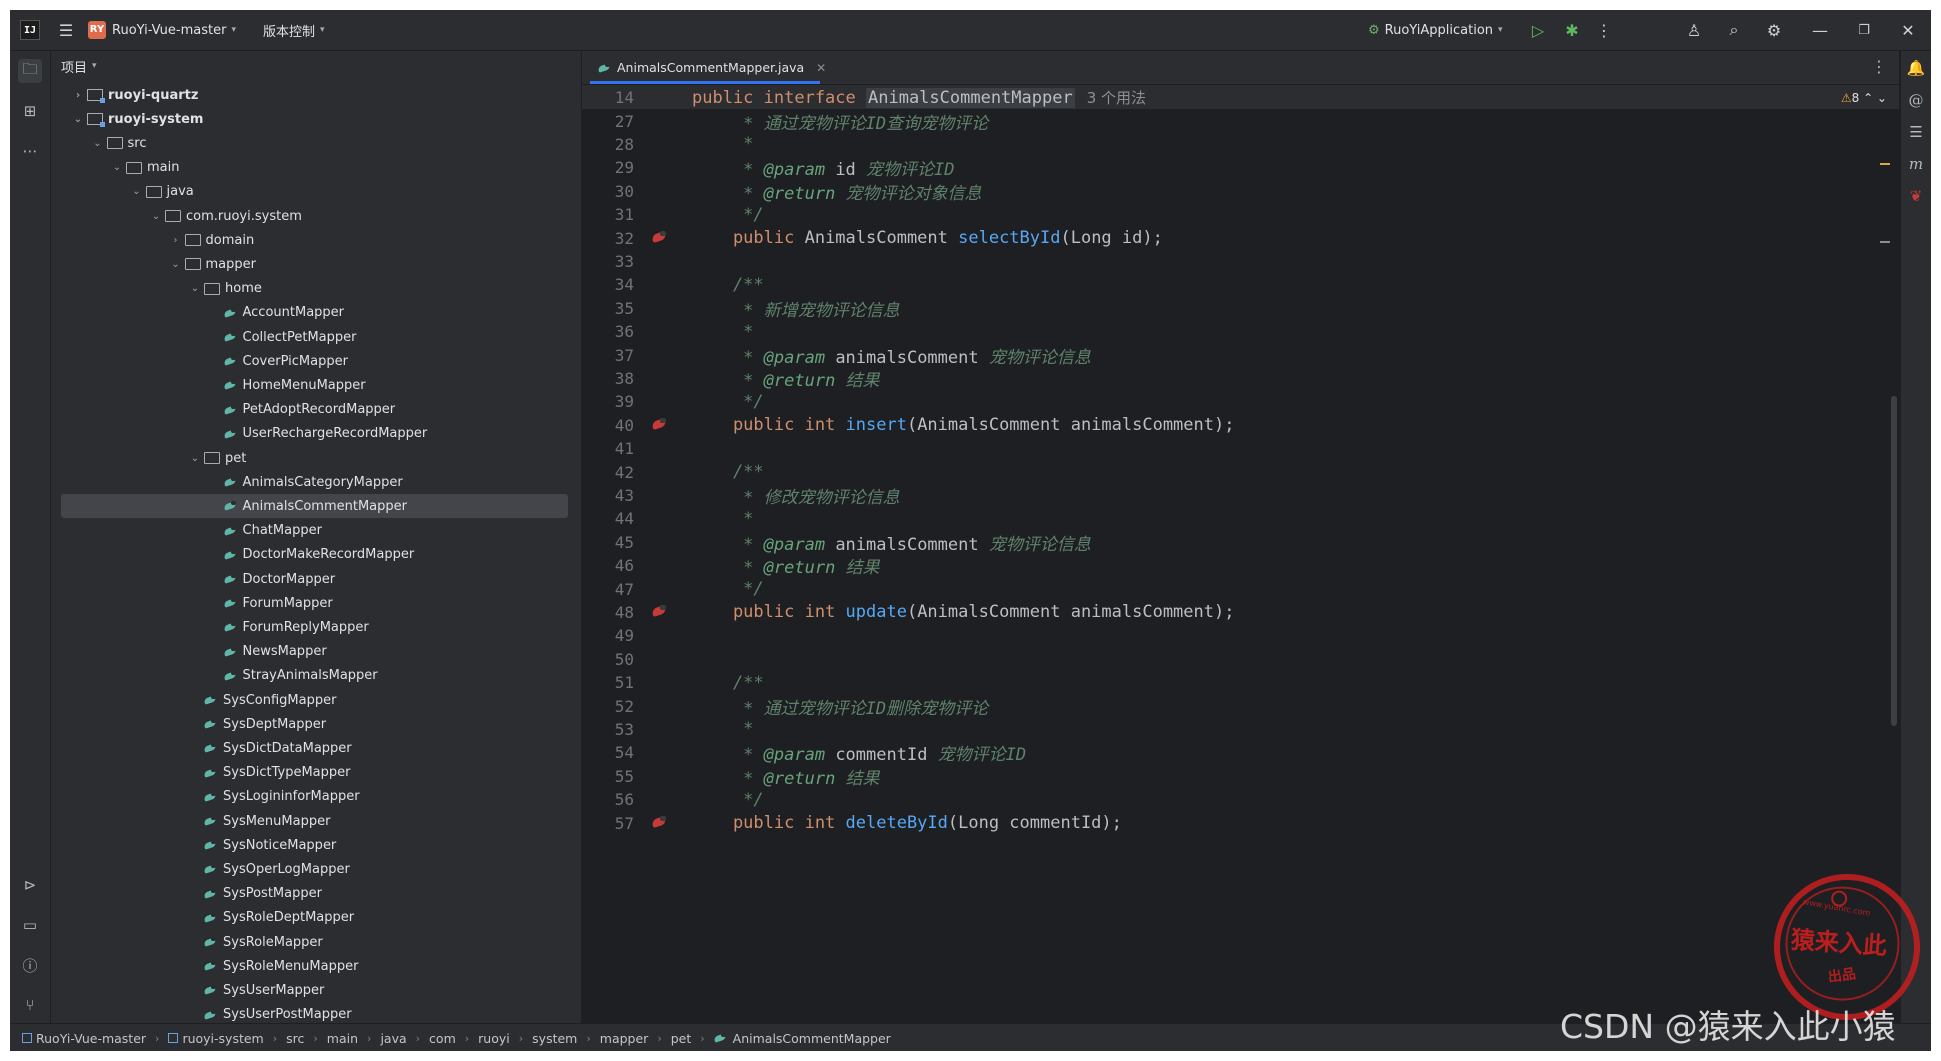 This screenshot has width=1941, height=1061. I want to click on tree-item: CollectPetMapper, so click(311, 337).